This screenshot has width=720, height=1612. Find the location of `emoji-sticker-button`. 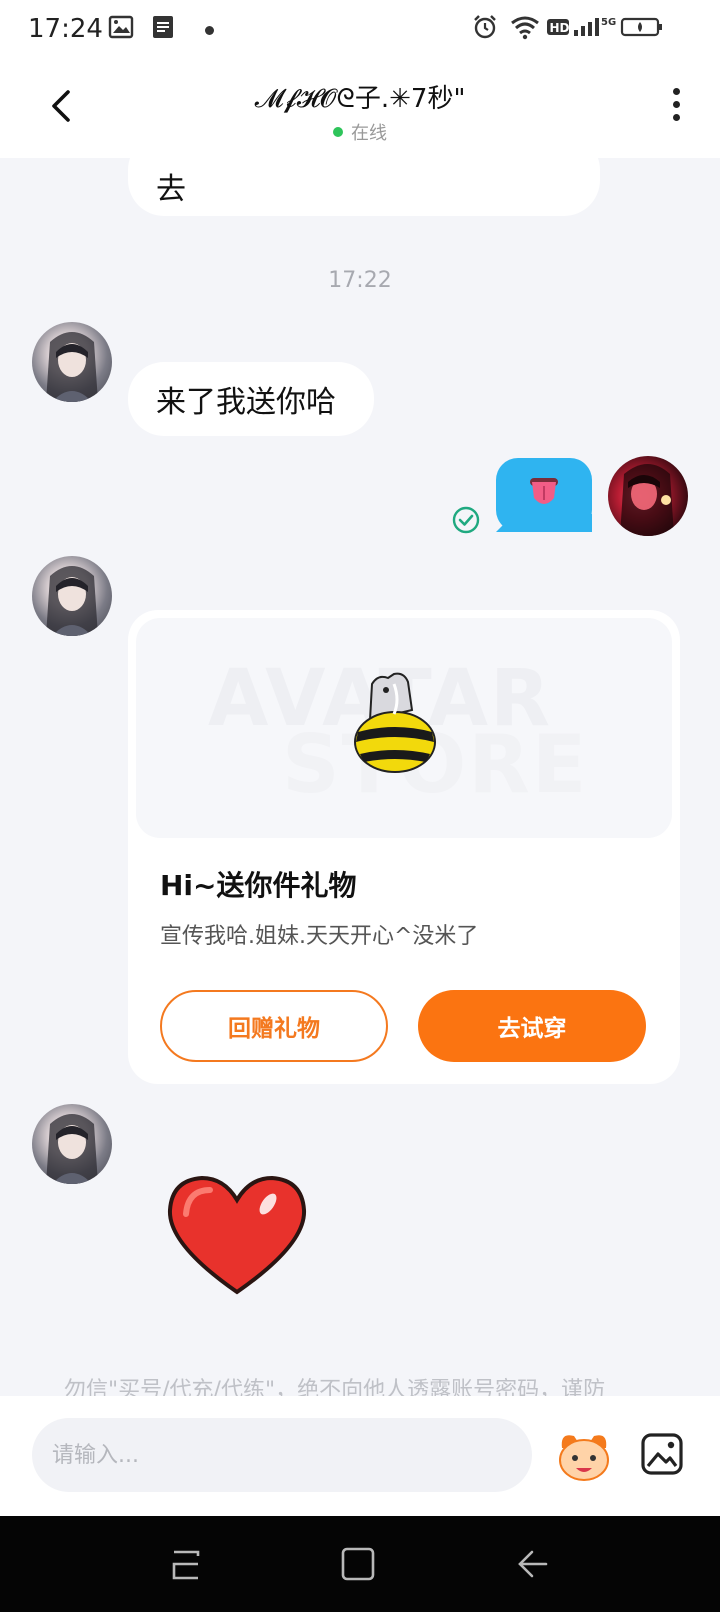

emoji-sticker-button is located at coordinates (584, 1455).